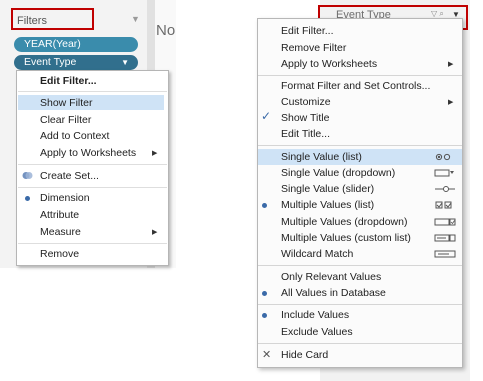  I want to click on create-set-icon, so click(27, 175).